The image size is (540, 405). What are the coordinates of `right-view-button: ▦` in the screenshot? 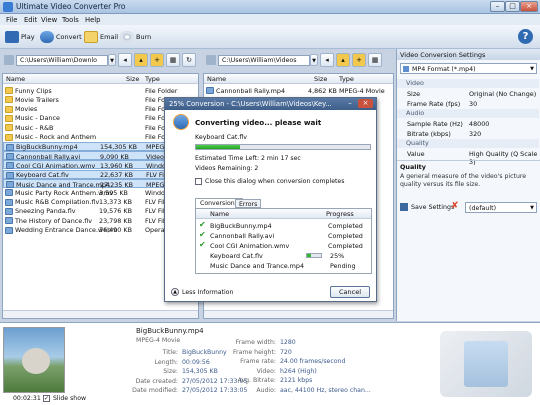 It's located at (375, 60).